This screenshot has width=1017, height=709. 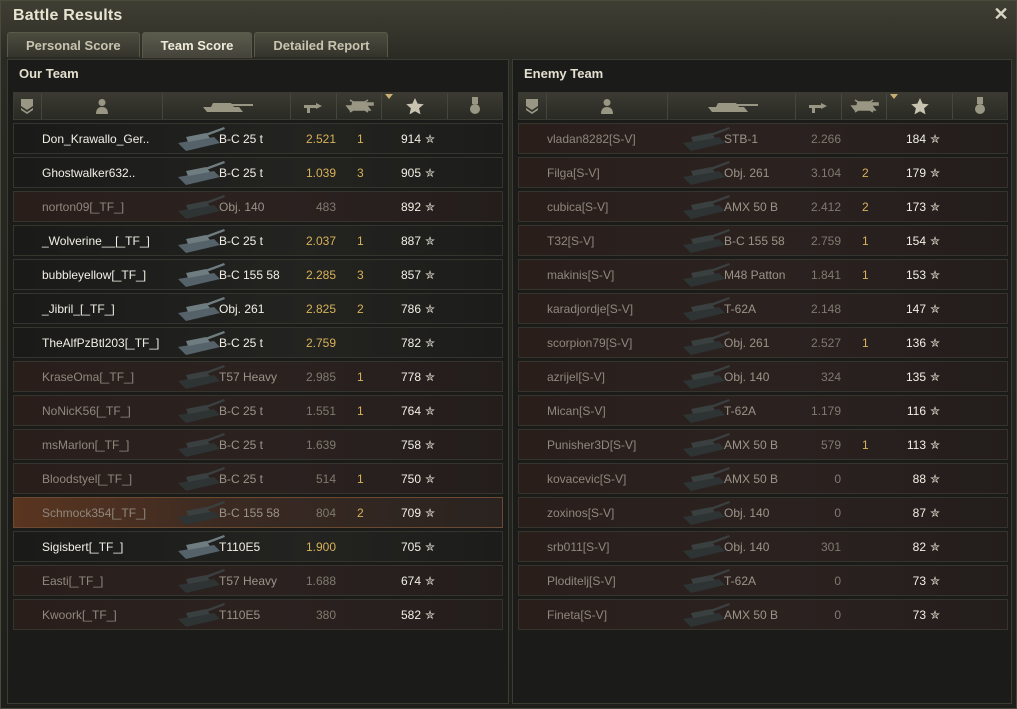 What do you see at coordinates (763, 580) in the screenshot?
I see `table-row: Ploditelj[S-V] T-62A 0 73 ✮` at bounding box center [763, 580].